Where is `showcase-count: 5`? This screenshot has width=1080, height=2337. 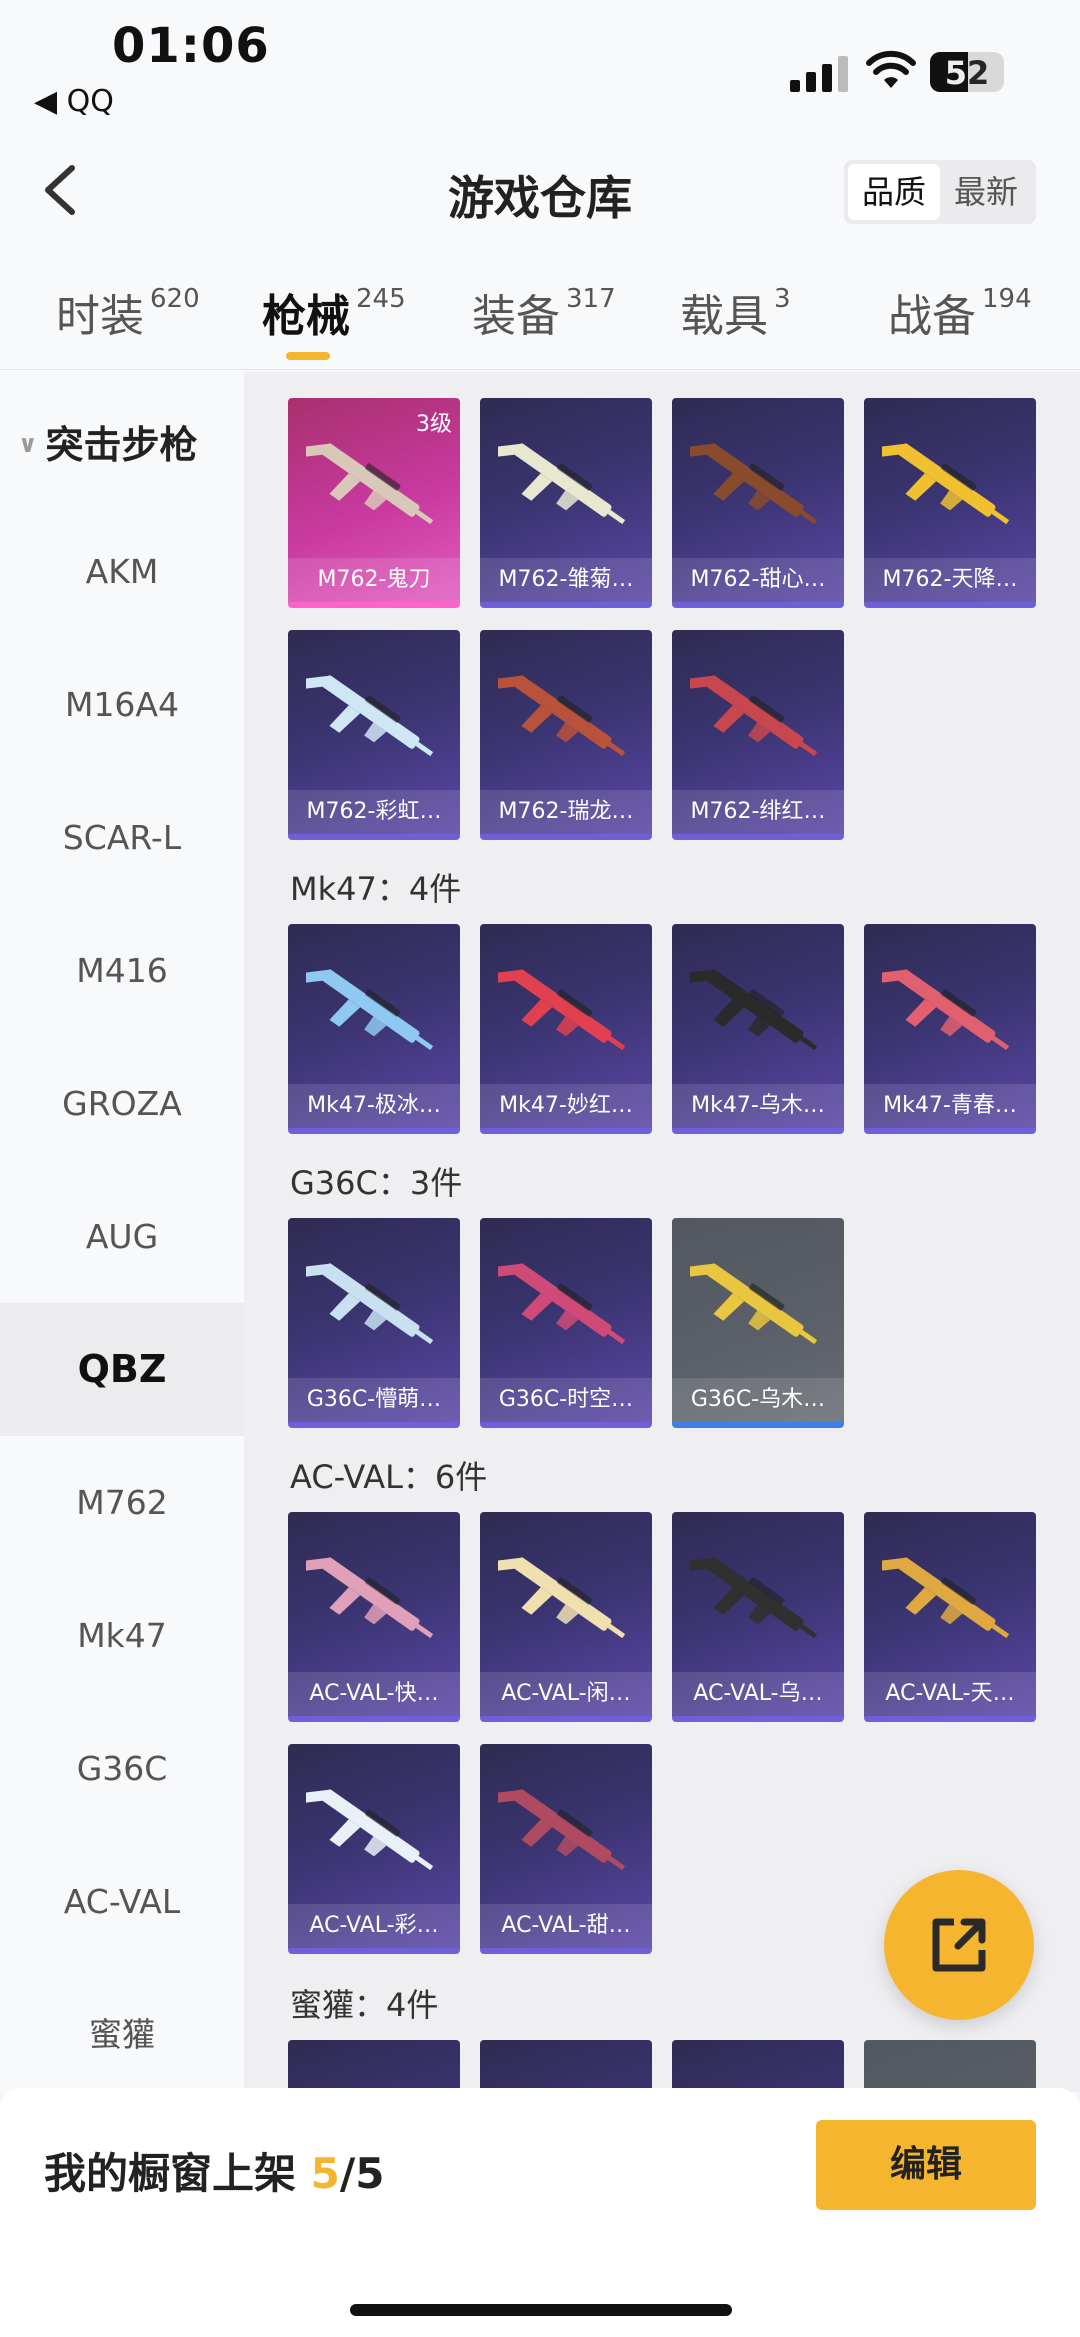
showcase-count: 5 is located at coordinates (325, 2173).